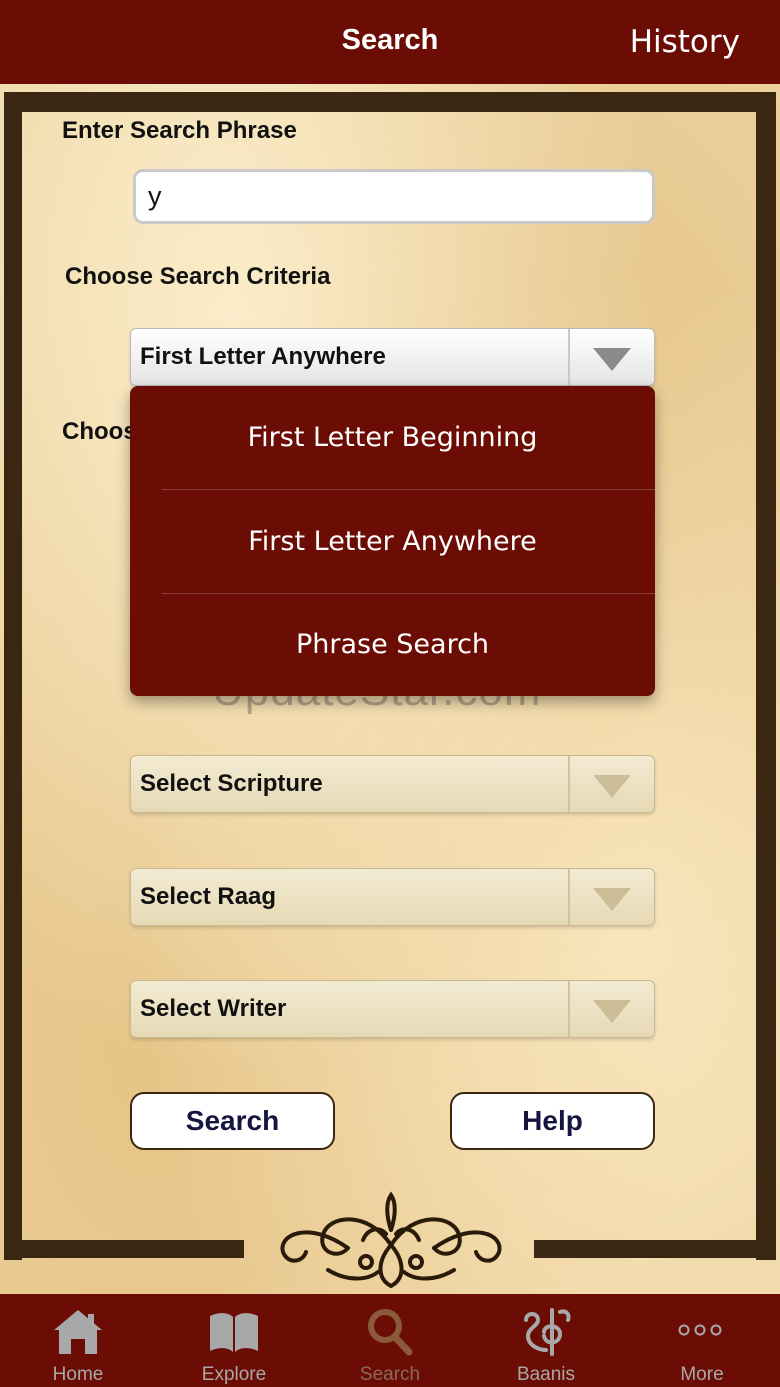 The width and height of the screenshot is (780, 1387). What do you see at coordinates (391, 1240) in the screenshot?
I see `ornament-flourish-icon` at bounding box center [391, 1240].